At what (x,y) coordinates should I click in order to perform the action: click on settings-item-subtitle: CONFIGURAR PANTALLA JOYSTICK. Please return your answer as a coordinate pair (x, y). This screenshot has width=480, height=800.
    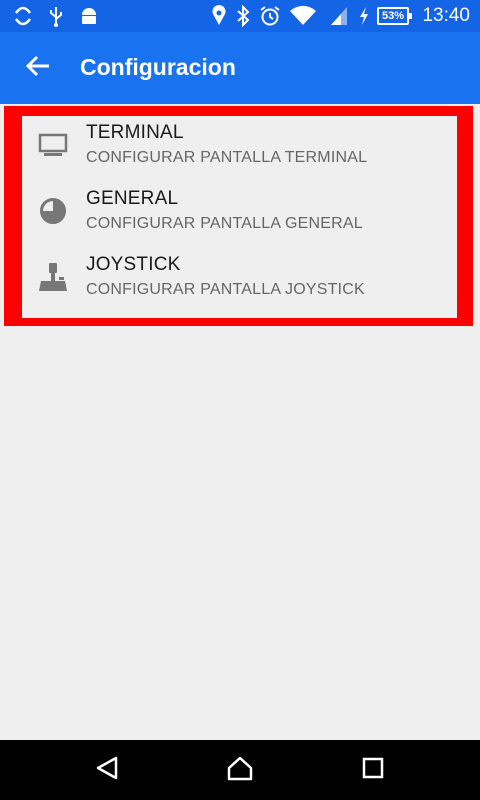
    Looking at the image, I should click on (225, 289).